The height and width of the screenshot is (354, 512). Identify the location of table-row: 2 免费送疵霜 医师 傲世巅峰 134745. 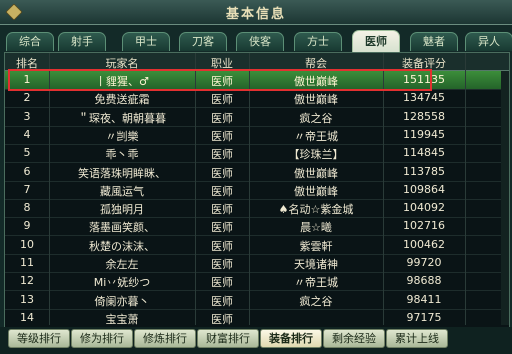
(257, 99).